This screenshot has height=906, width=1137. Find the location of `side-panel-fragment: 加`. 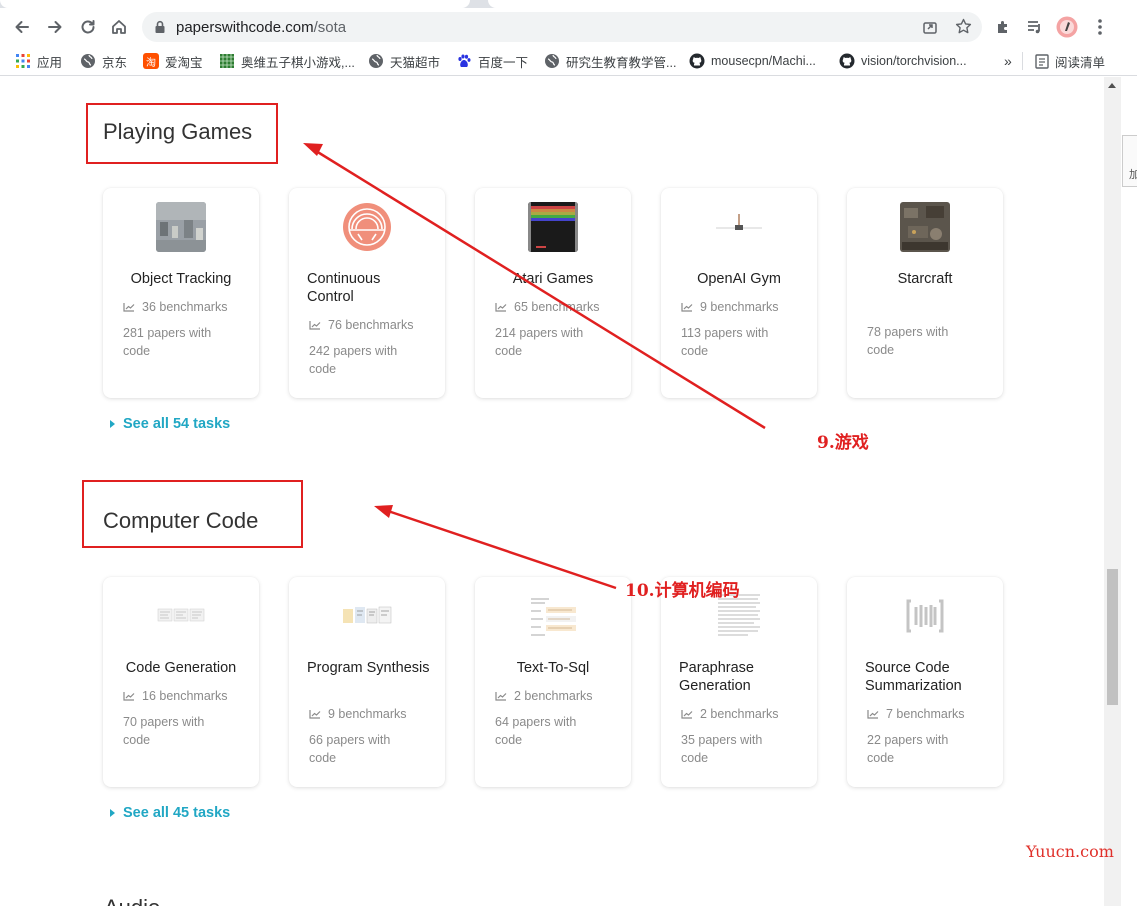

side-panel-fragment: 加 is located at coordinates (1129, 161).